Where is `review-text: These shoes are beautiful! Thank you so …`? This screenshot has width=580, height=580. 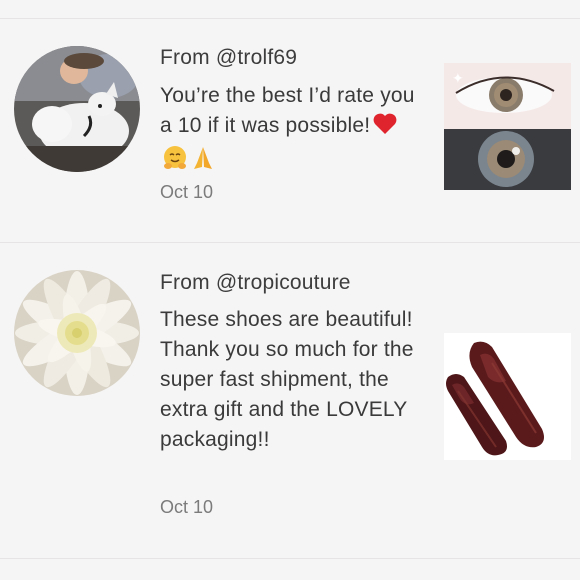
review-text: These shoes are beautiful! Thank you so … is located at coordinates (287, 379).